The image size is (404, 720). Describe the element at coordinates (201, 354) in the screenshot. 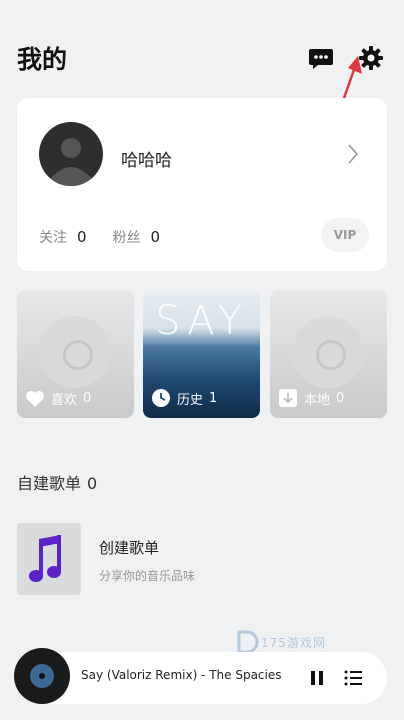

I see `tile-history: SAY 历史 1` at that location.